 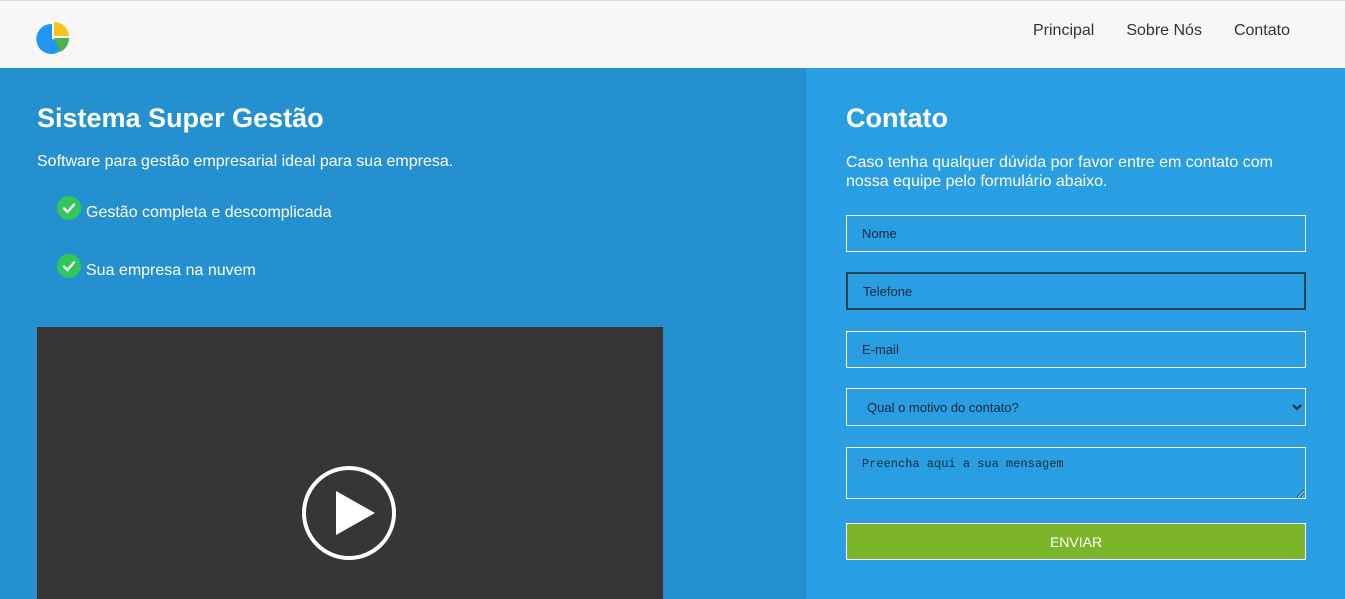 I want to click on feature-label: Gestão completa e descomplicada, so click(x=209, y=212).